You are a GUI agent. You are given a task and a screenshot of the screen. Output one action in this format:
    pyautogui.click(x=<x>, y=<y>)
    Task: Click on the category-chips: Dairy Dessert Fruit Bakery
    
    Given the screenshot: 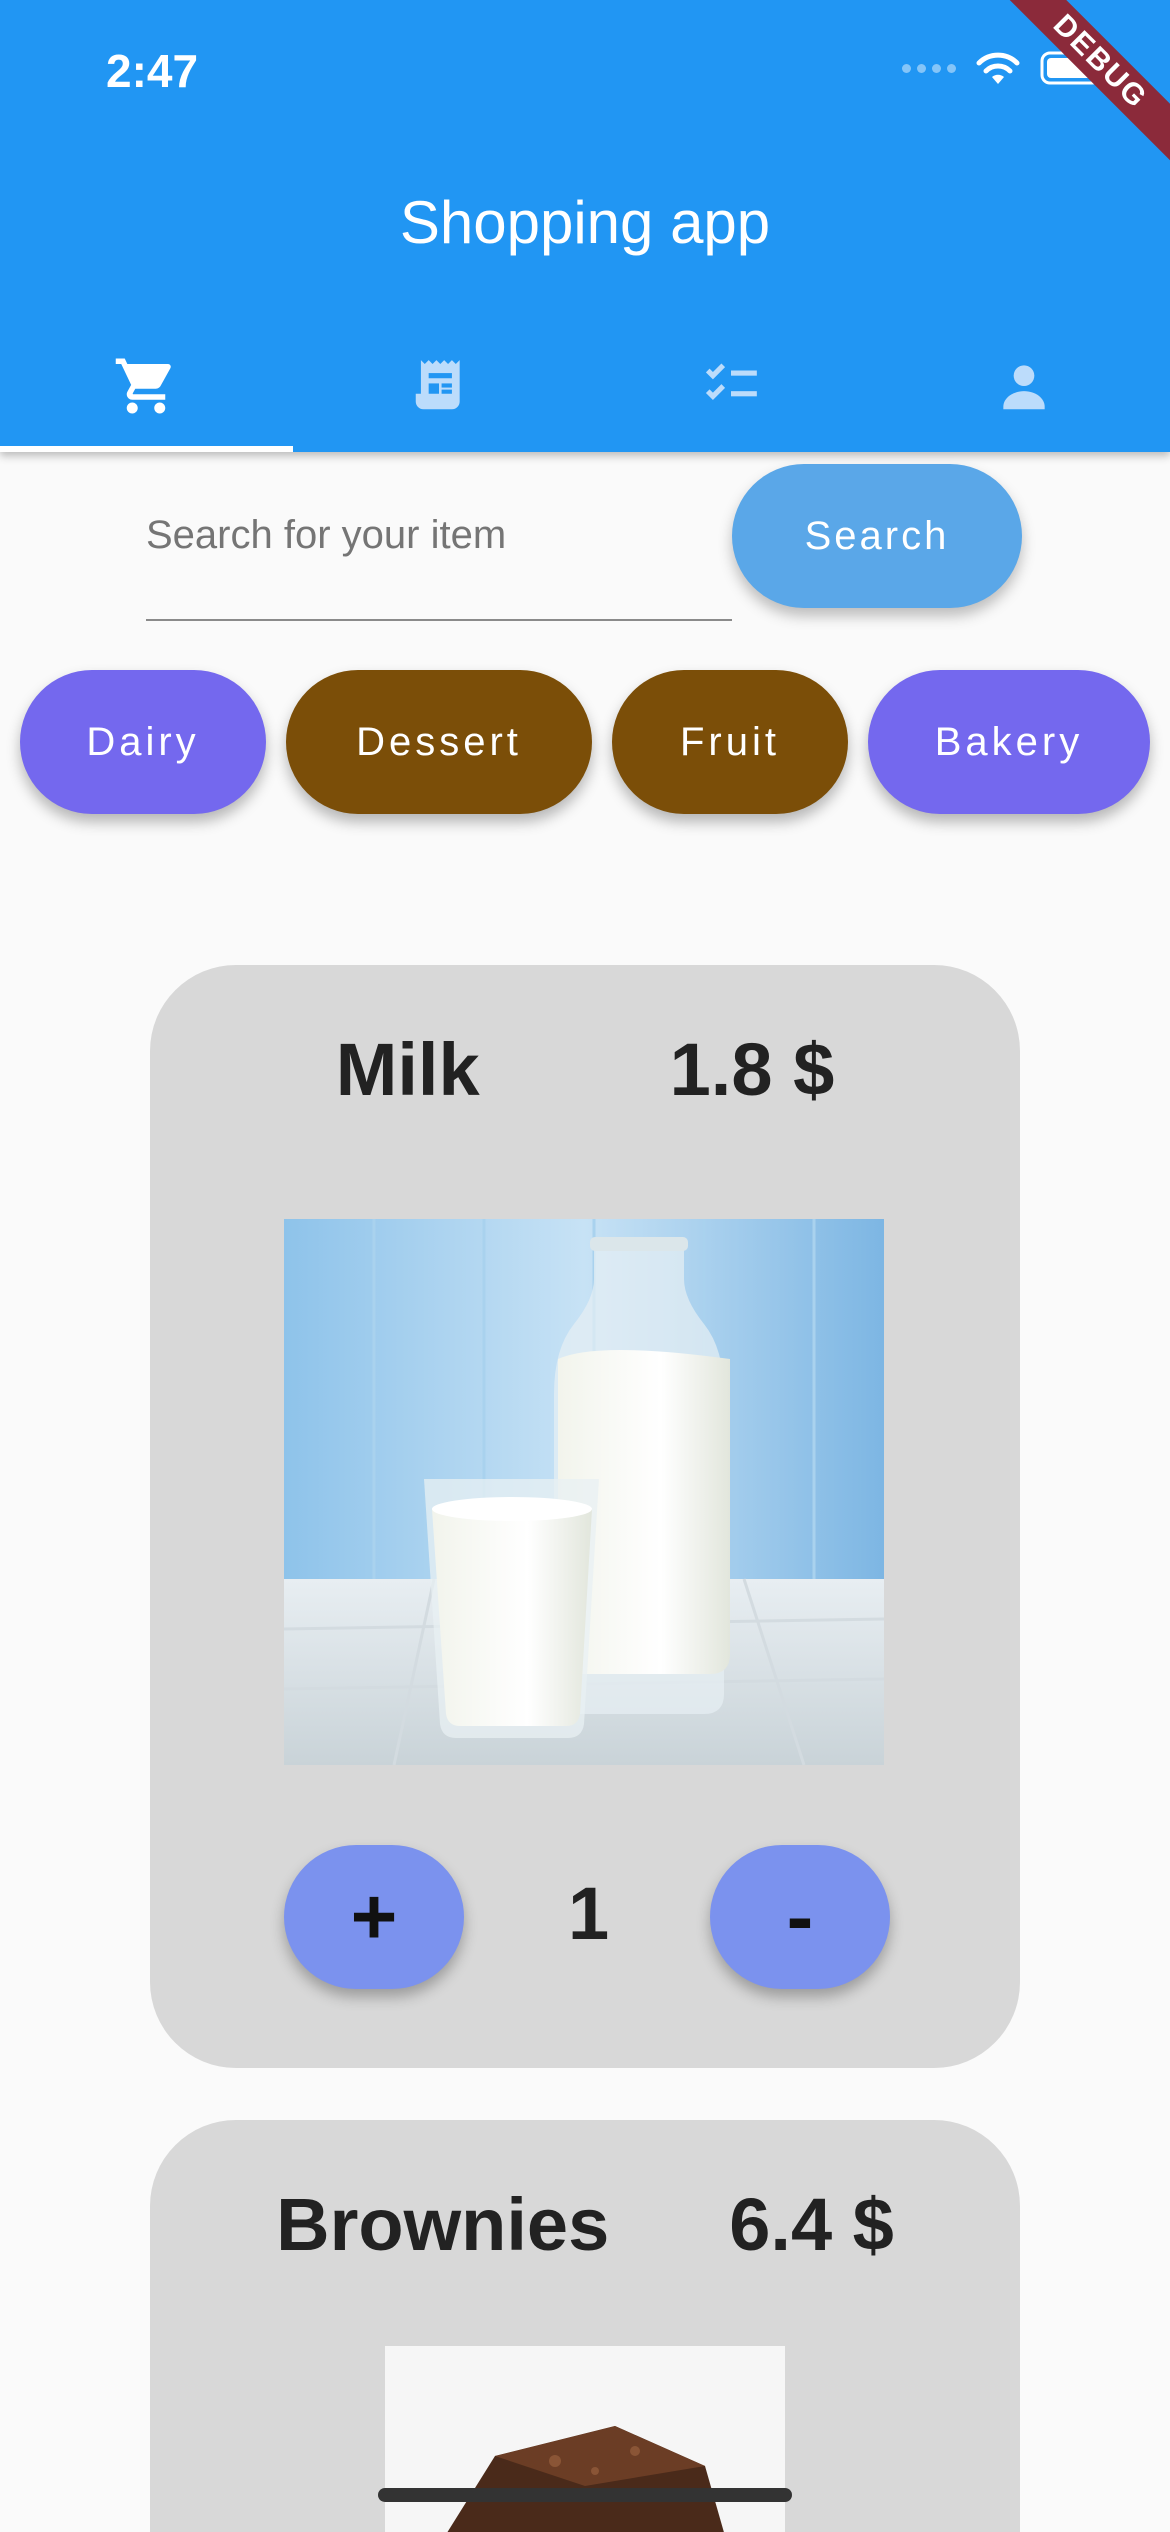 What is the action you would take?
    pyautogui.click(x=585, y=742)
    